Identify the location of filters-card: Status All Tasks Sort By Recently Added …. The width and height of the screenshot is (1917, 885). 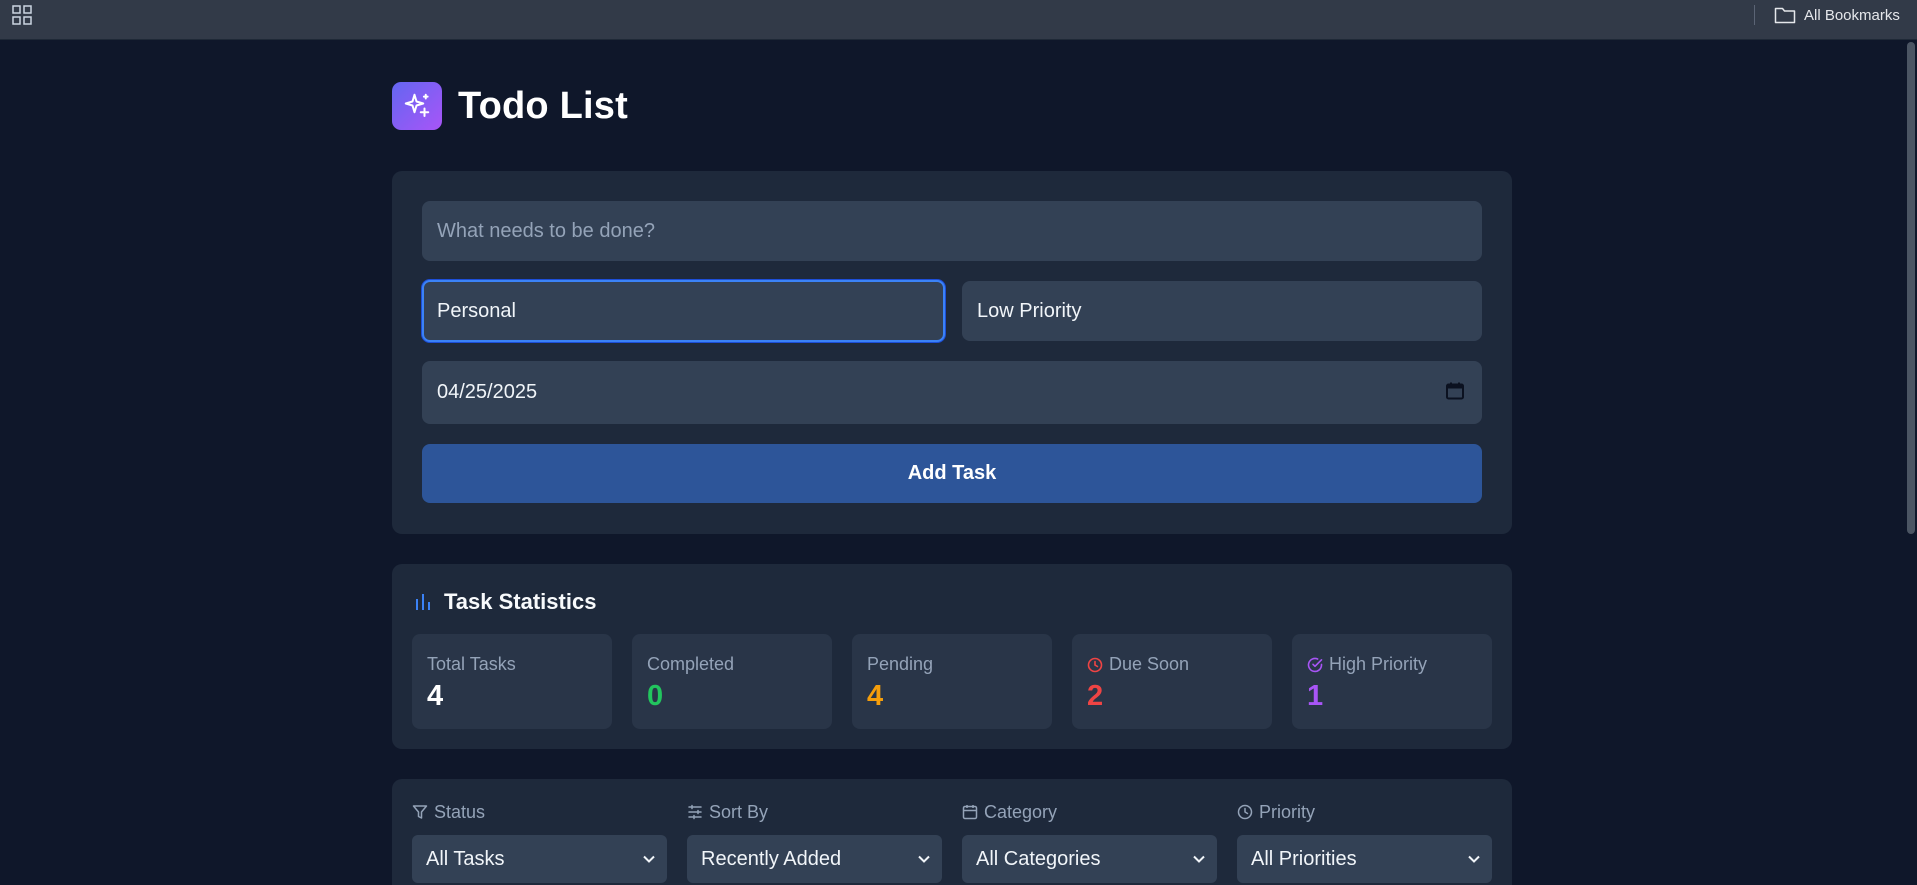
(952, 832).